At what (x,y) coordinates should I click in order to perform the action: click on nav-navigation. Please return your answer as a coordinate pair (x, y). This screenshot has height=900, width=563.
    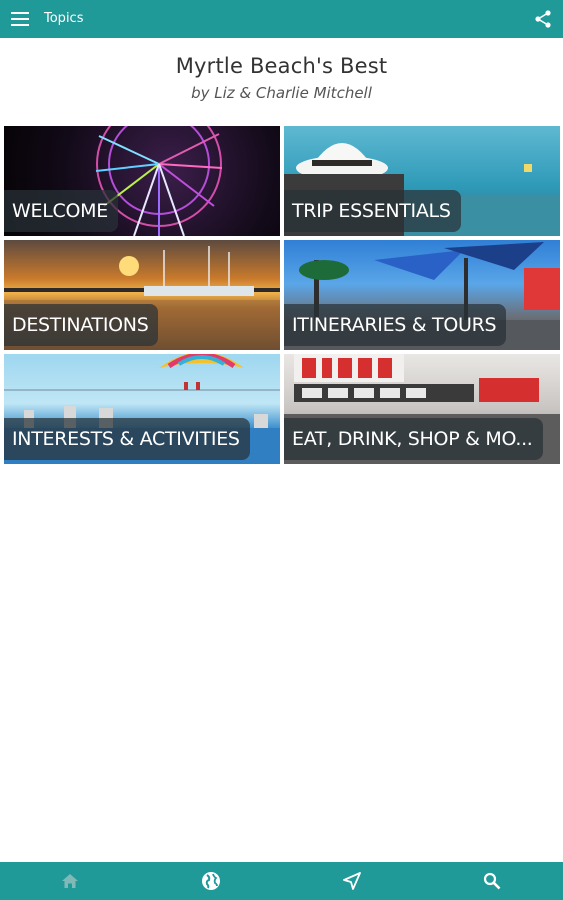
    Looking at the image, I should click on (352, 881).